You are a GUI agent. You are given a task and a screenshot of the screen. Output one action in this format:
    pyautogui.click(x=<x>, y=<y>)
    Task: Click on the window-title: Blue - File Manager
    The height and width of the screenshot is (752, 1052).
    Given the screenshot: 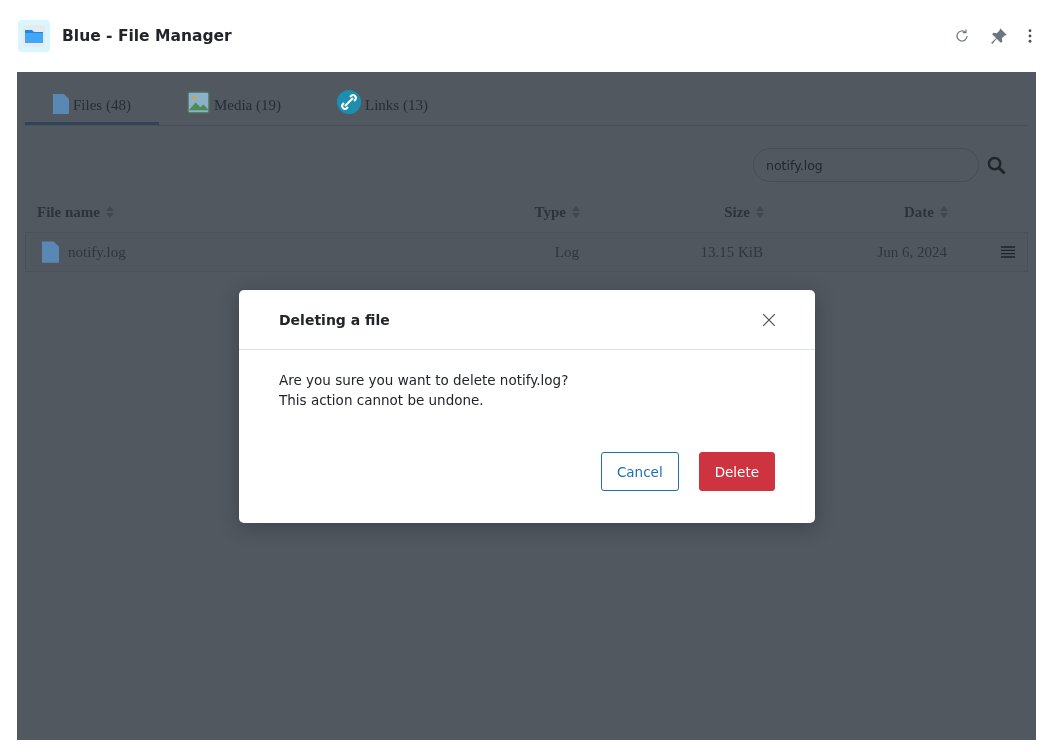 What is the action you would take?
    pyautogui.click(x=147, y=36)
    